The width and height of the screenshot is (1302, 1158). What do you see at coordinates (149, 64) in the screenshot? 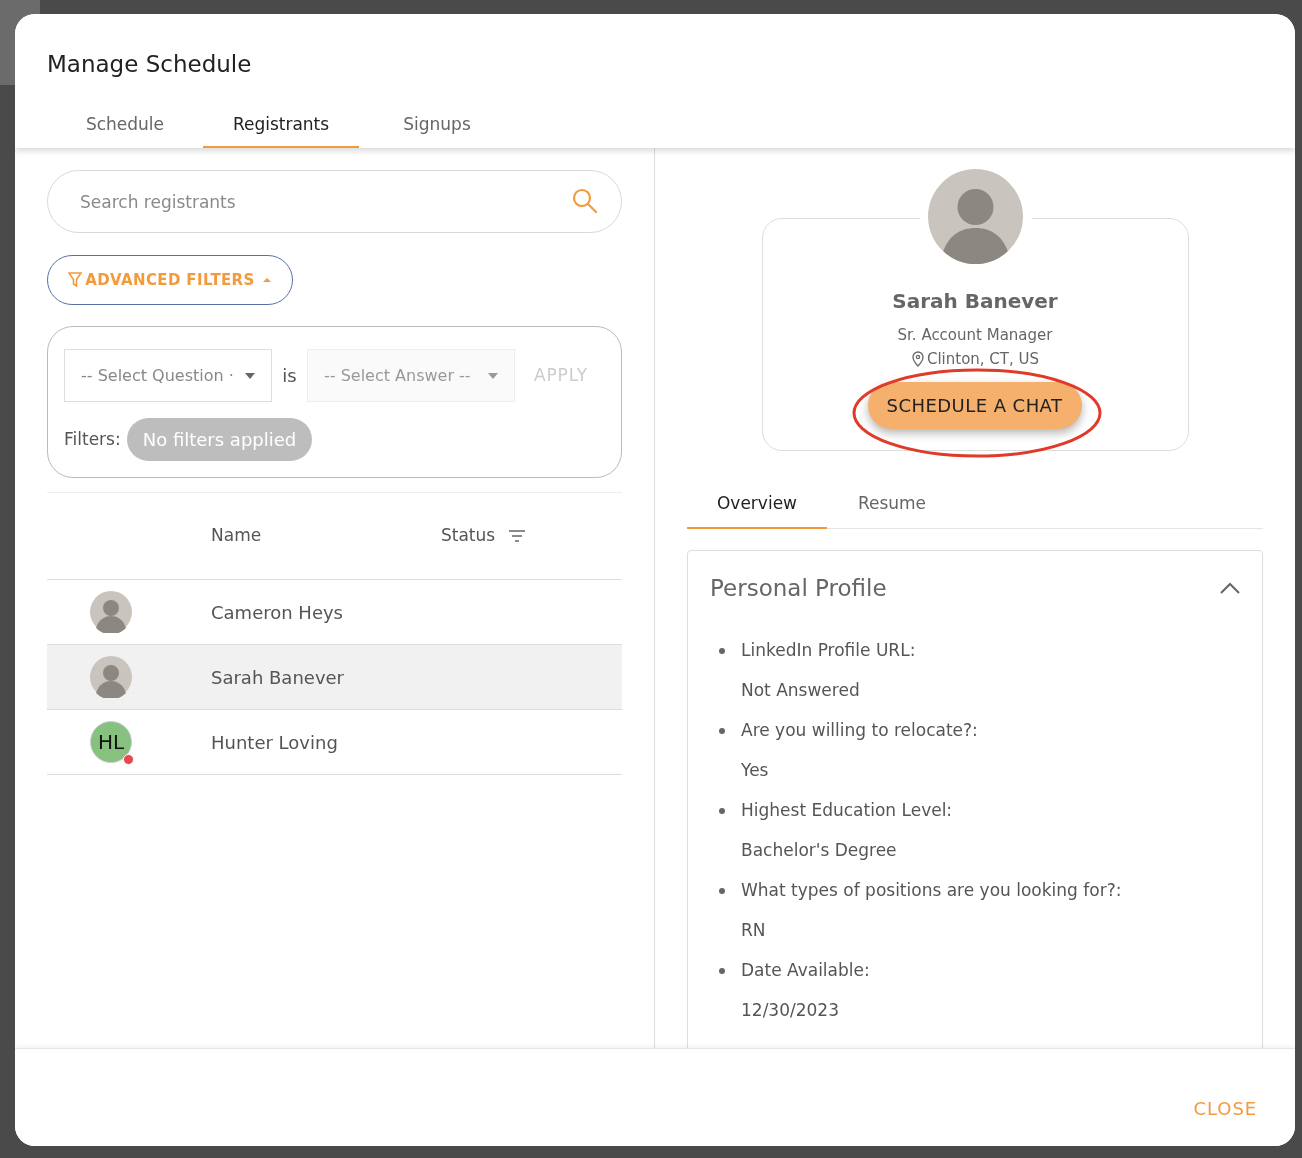
I see `dialog-title: Manage Schedule` at bounding box center [149, 64].